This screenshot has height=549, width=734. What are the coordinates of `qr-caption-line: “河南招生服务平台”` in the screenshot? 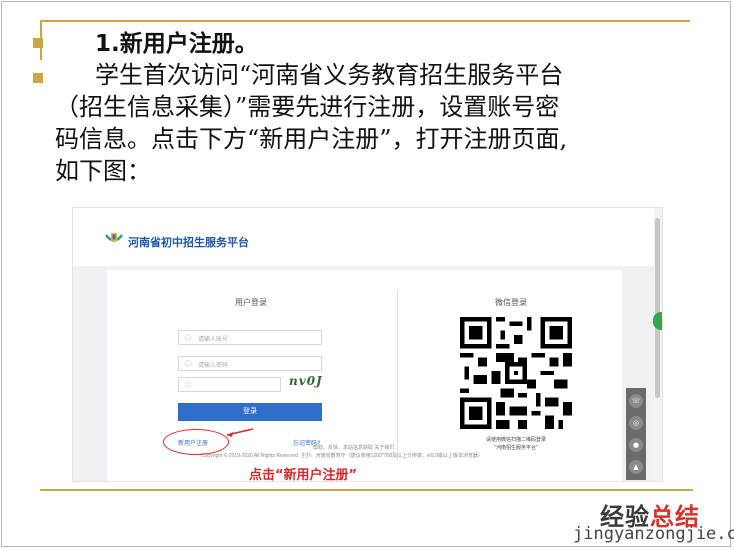 It's located at (516, 448).